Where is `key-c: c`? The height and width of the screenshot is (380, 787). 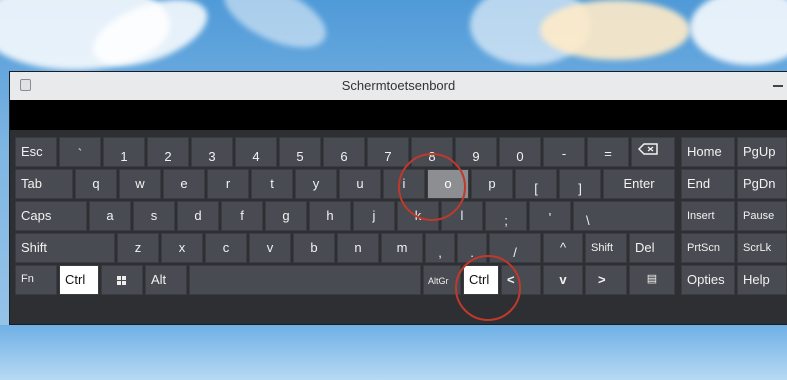 key-c: c is located at coordinates (226, 248).